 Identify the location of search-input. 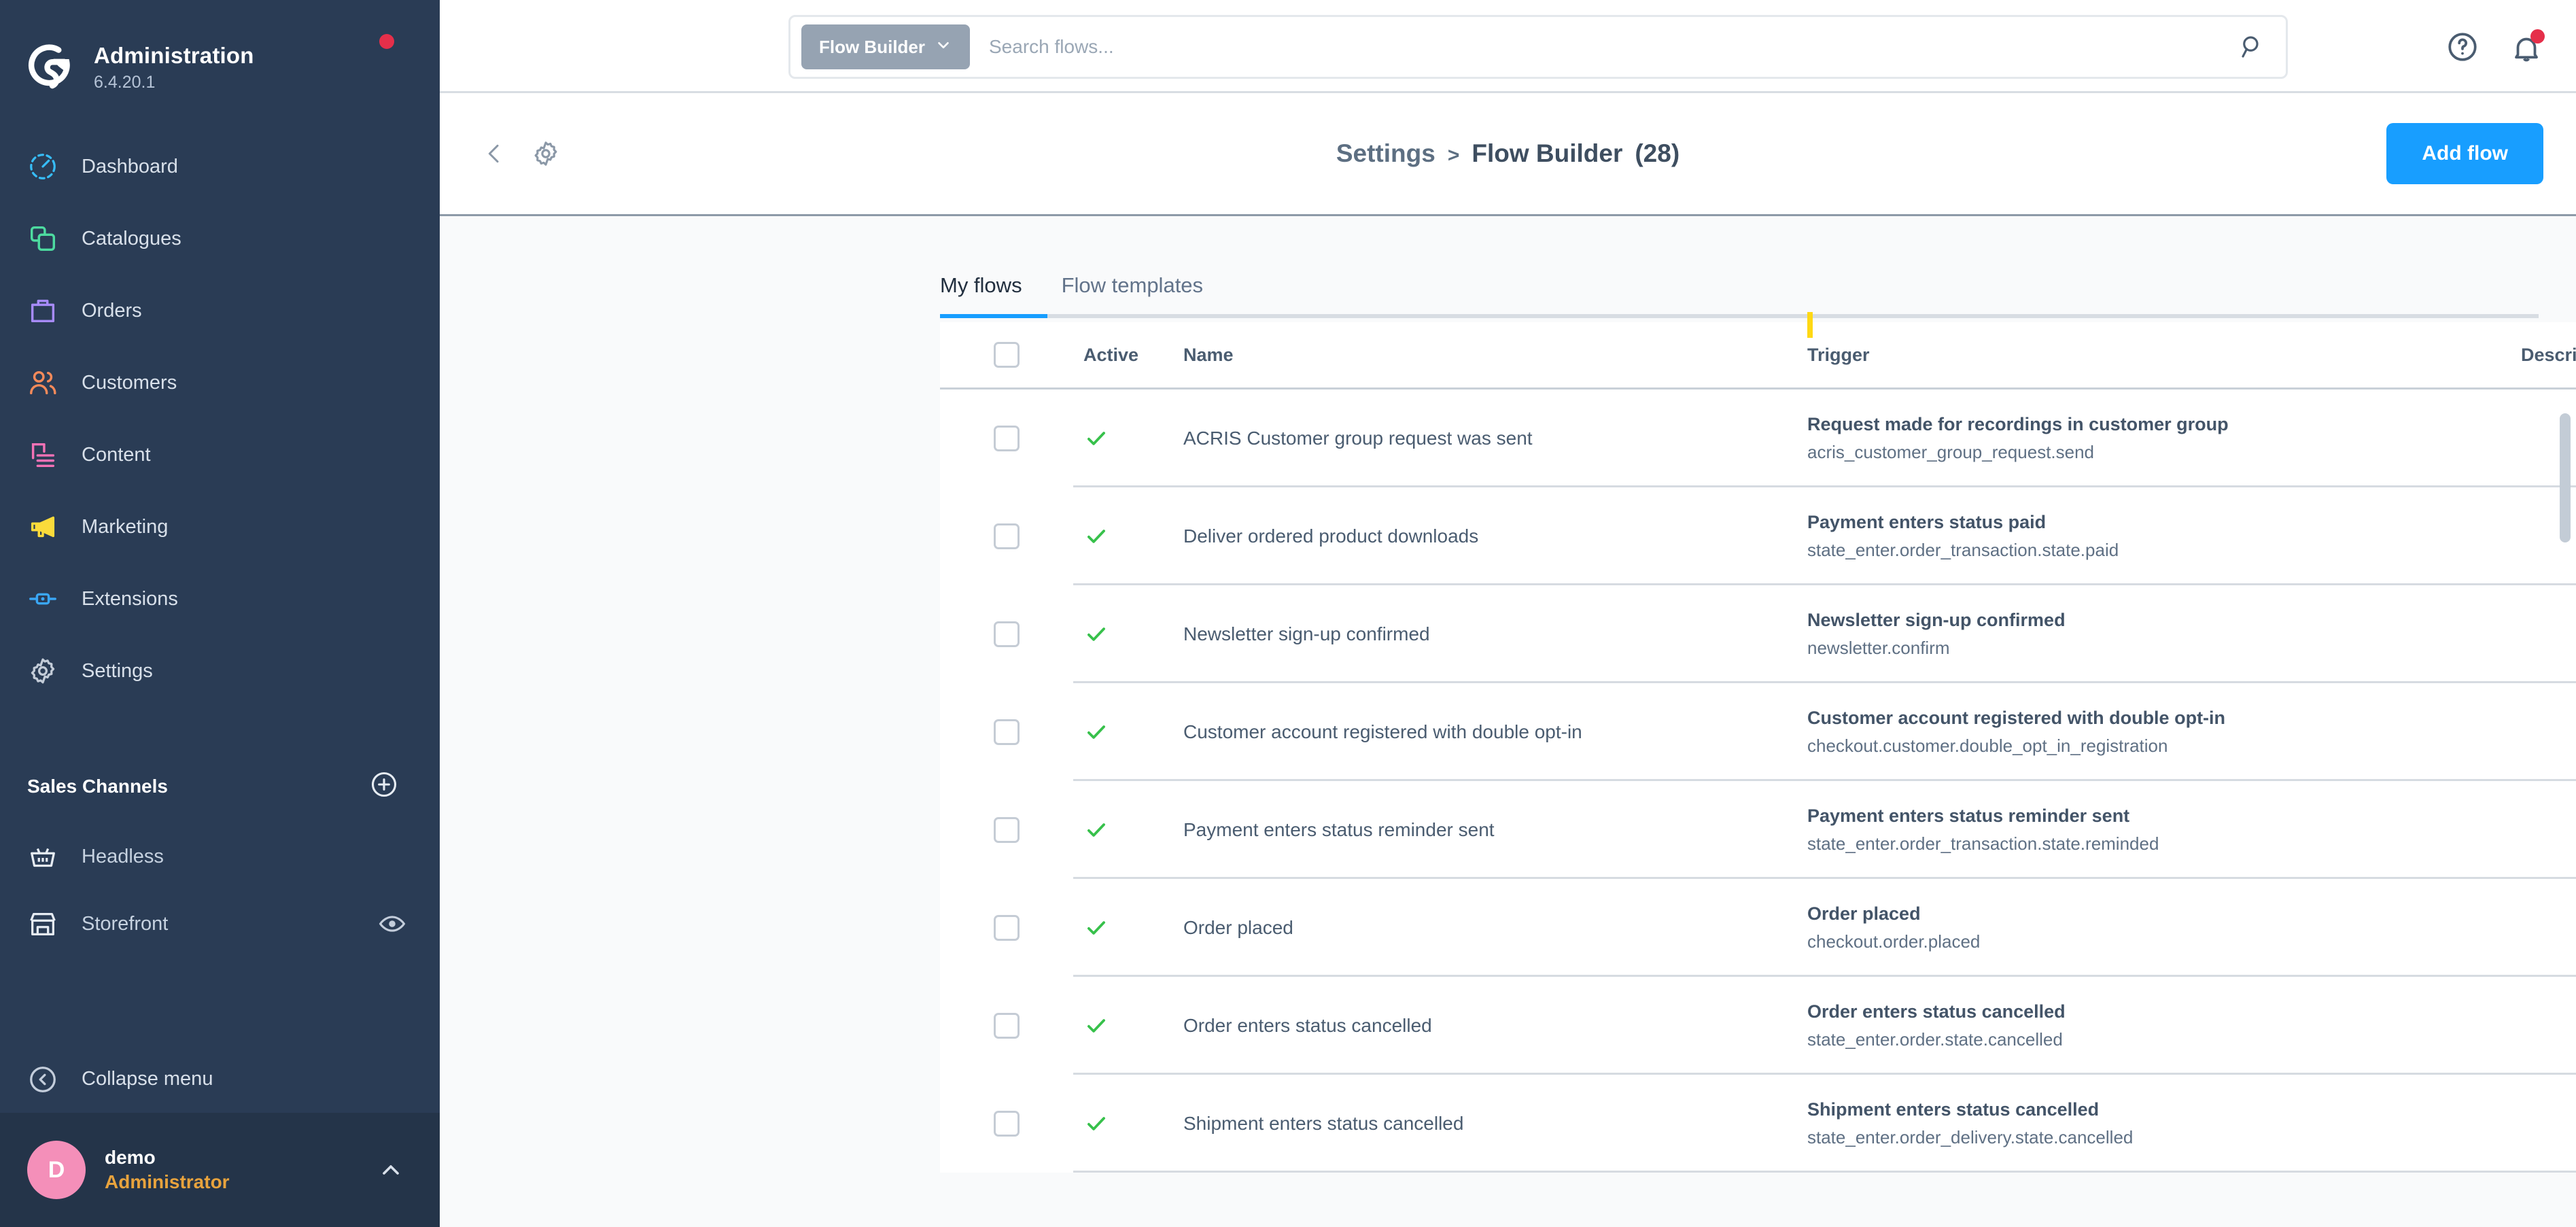
(1604, 47).